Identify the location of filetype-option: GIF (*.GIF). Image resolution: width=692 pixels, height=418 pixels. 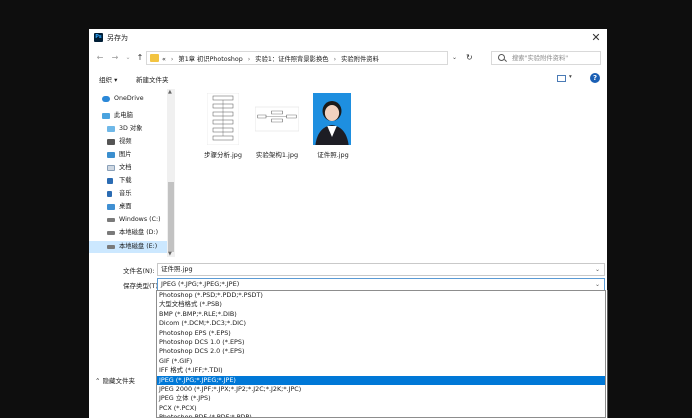
(381, 361).